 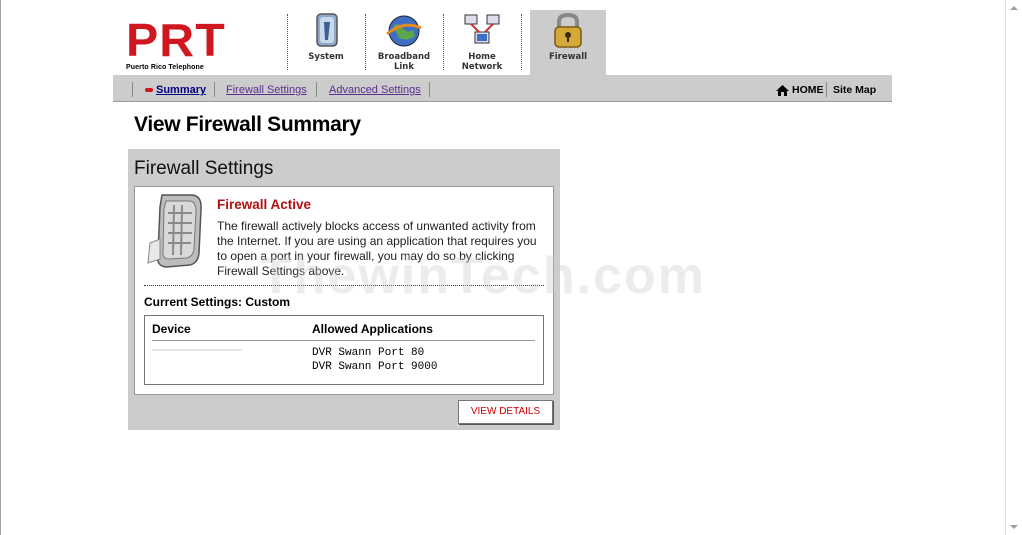 What do you see at coordinates (181, 90) in the screenshot?
I see `subnav-summary: Summary` at bounding box center [181, 90].